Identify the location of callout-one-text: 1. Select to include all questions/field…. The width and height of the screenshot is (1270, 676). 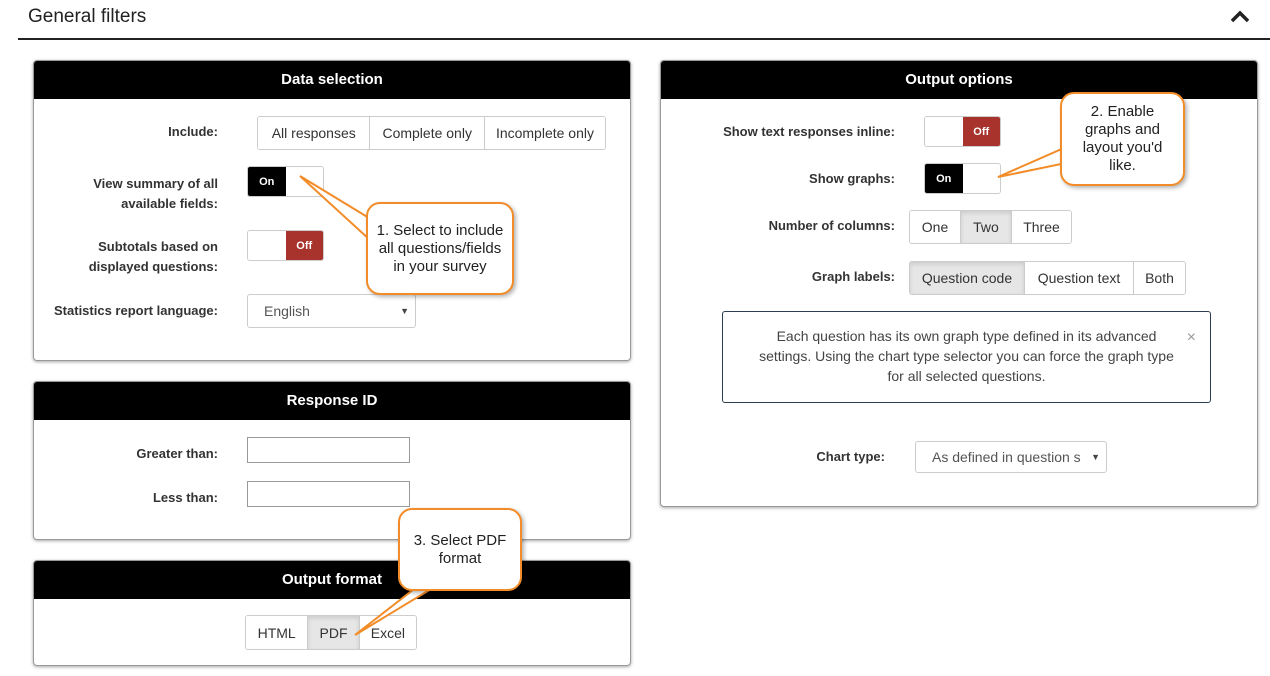
(440, 248).